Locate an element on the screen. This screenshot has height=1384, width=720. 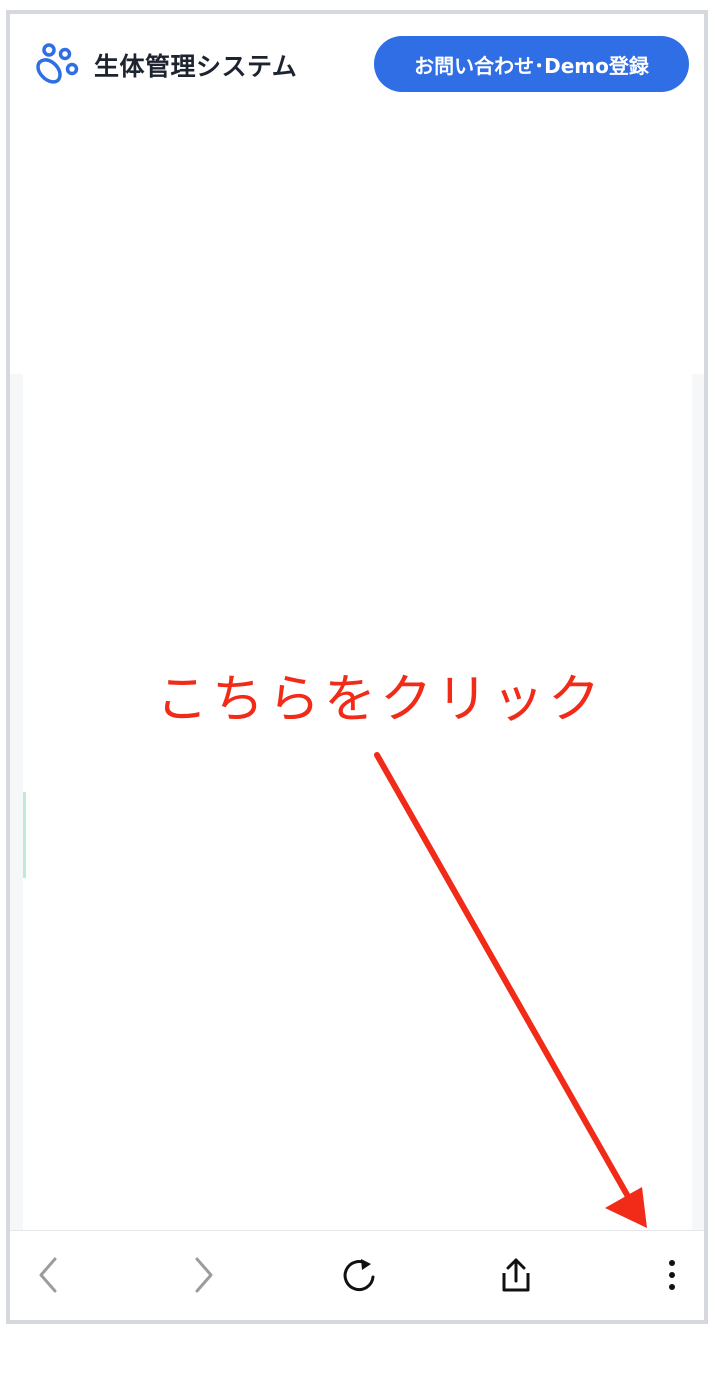
share-button is located at coordinates (516, 1275).